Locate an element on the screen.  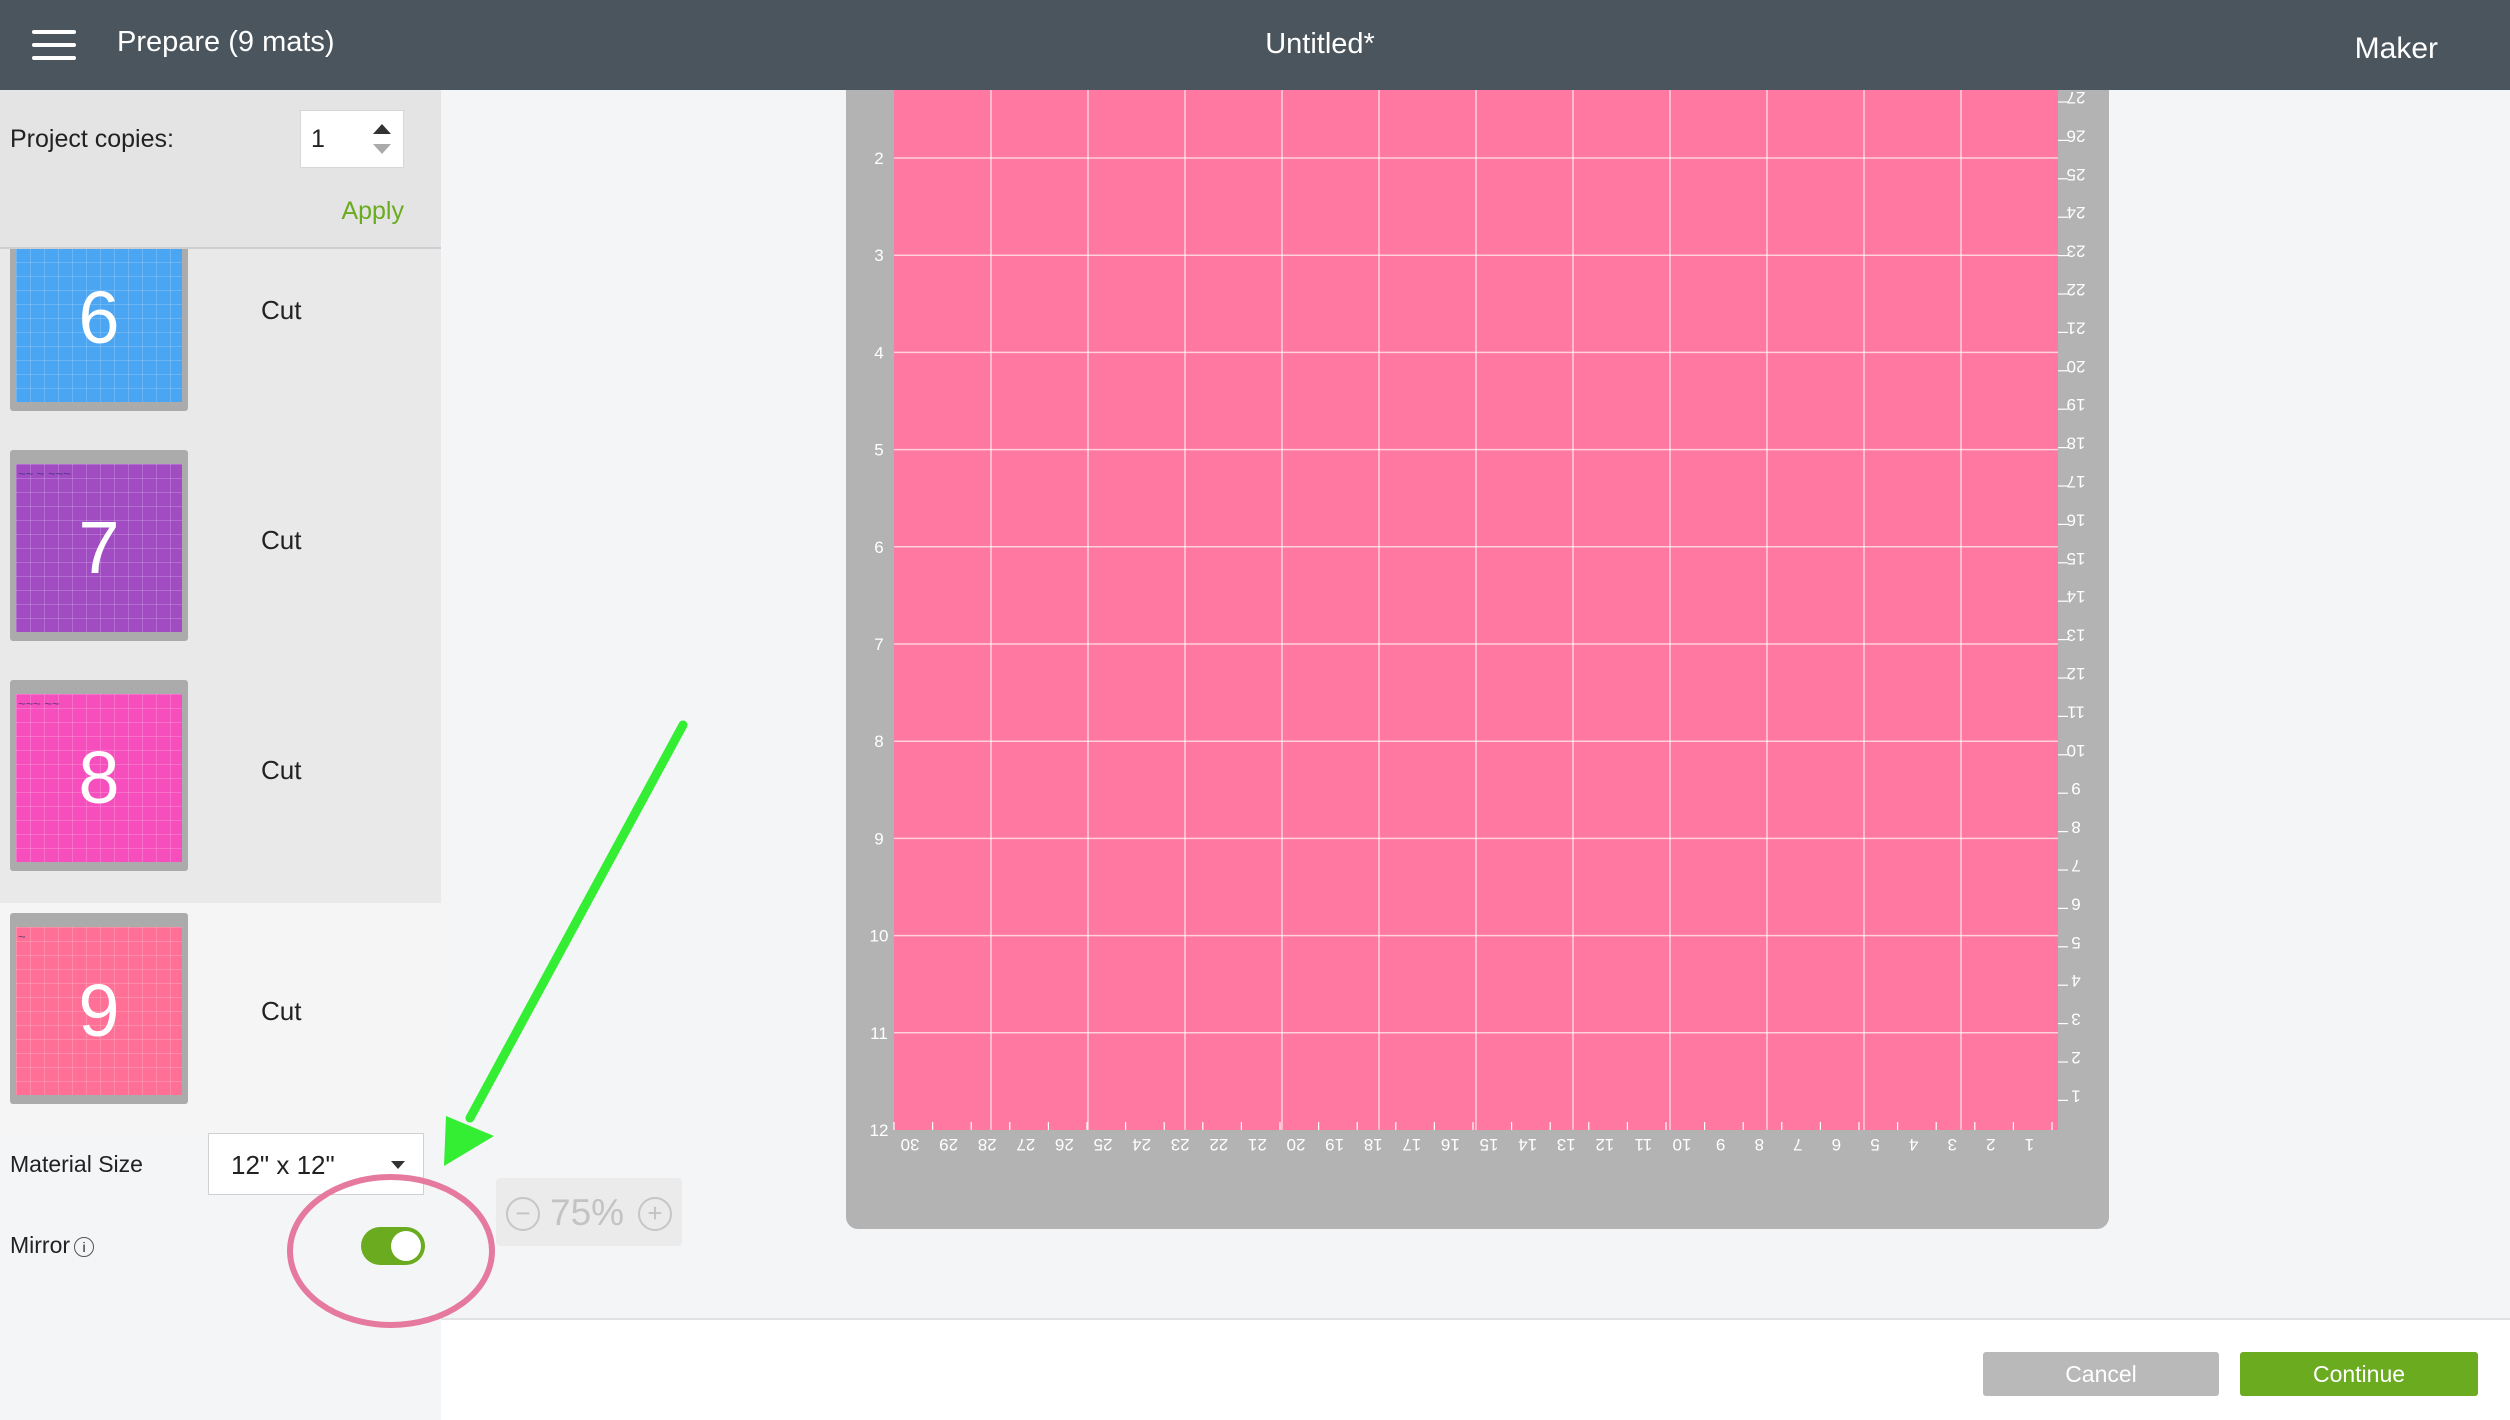
ruler-label-right: 11 is located at coordinates (2076, 711).